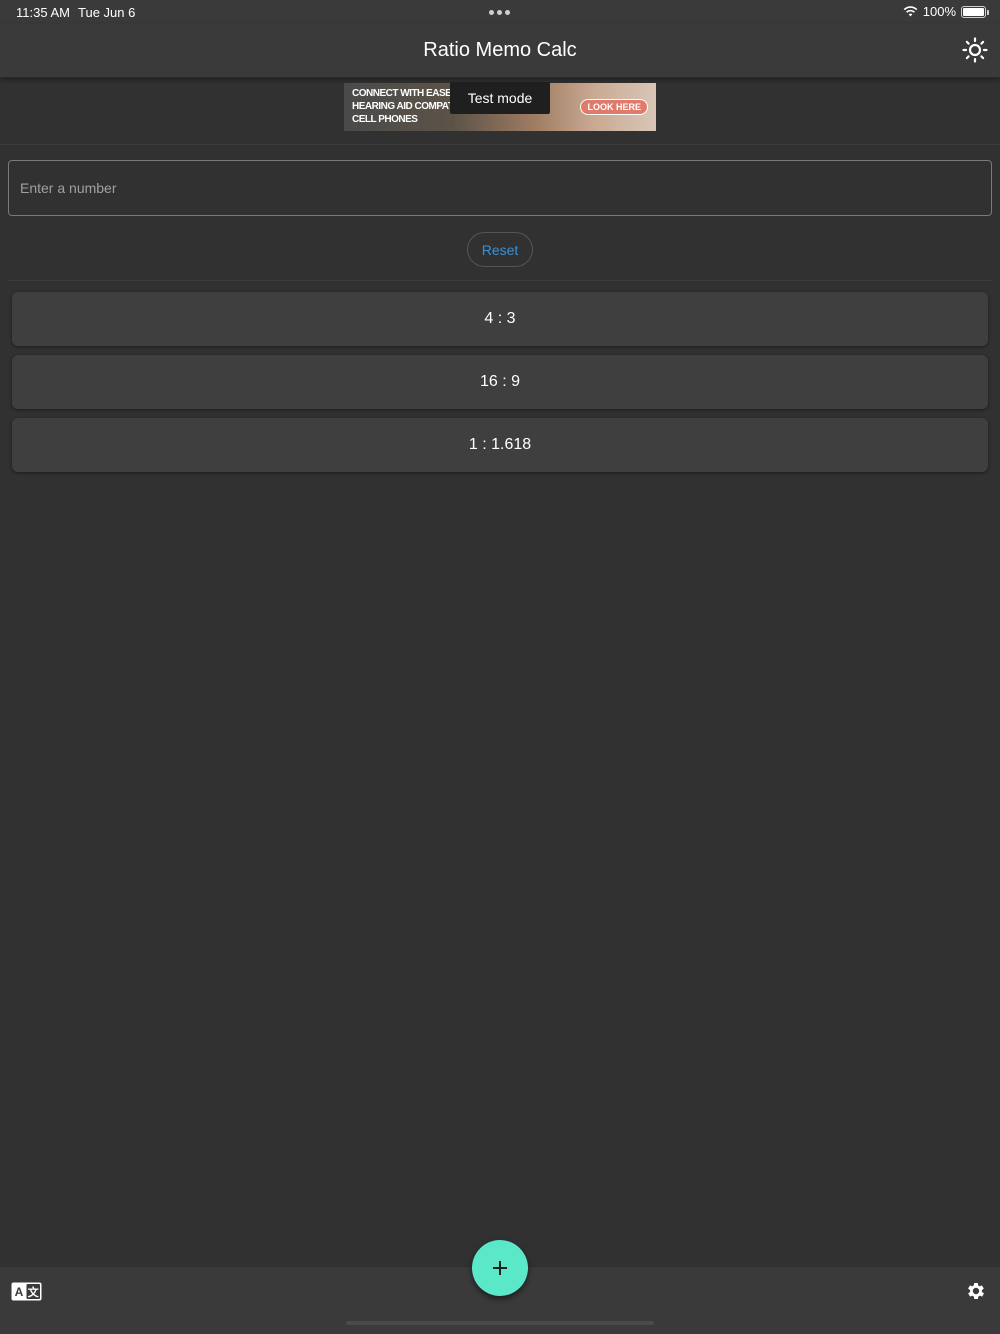  What do you see at coordinates (500, 249) in the screenshot?
I see `reset-button: Reset` at bounding box center [500, 249].